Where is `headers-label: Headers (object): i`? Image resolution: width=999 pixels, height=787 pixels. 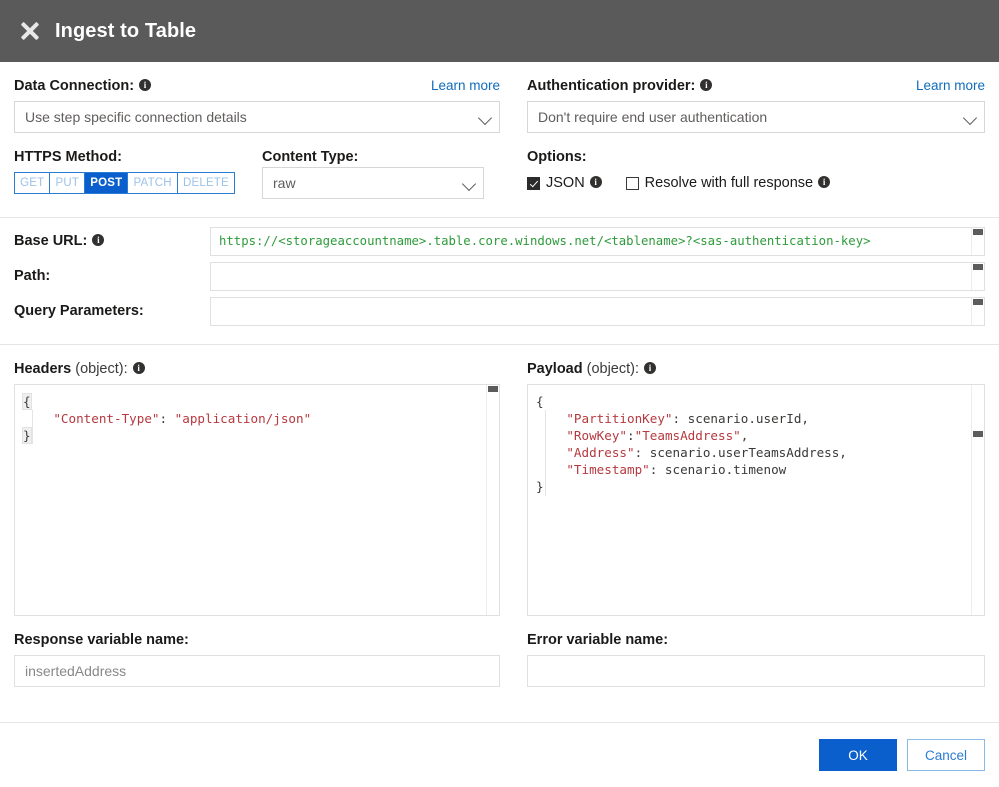
headers-label: Headers (object): i is located at coordinates (79, 369).